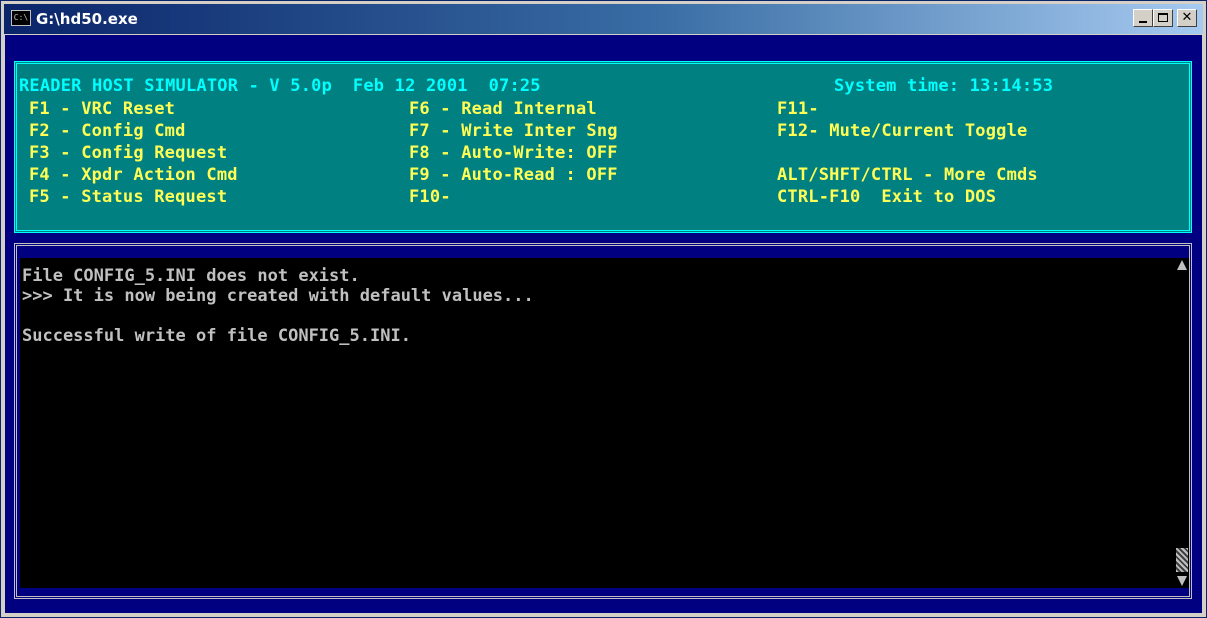  What do you see at coordinates (887, 197) in the screenshot?
I see `exit-to-dos-hint: CTRL-F10 Exit to DOS` at bounding box center [887, 197].